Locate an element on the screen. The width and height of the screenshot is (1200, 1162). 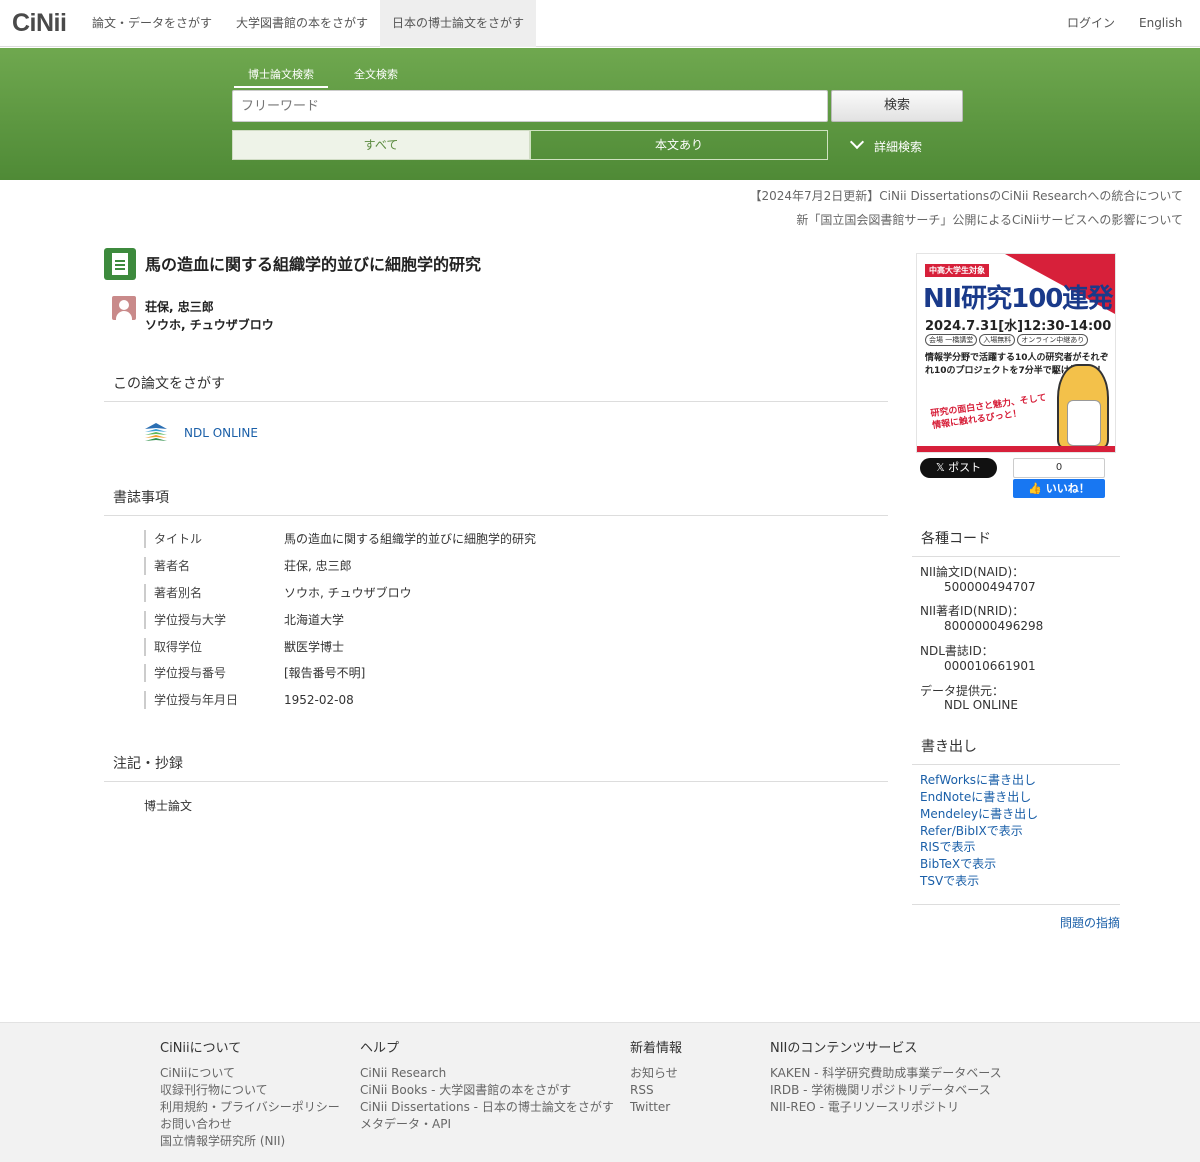
footer-link: CiNii Dissertations - 日本の博士論文をさがす is located at coordinates (487, 1107).